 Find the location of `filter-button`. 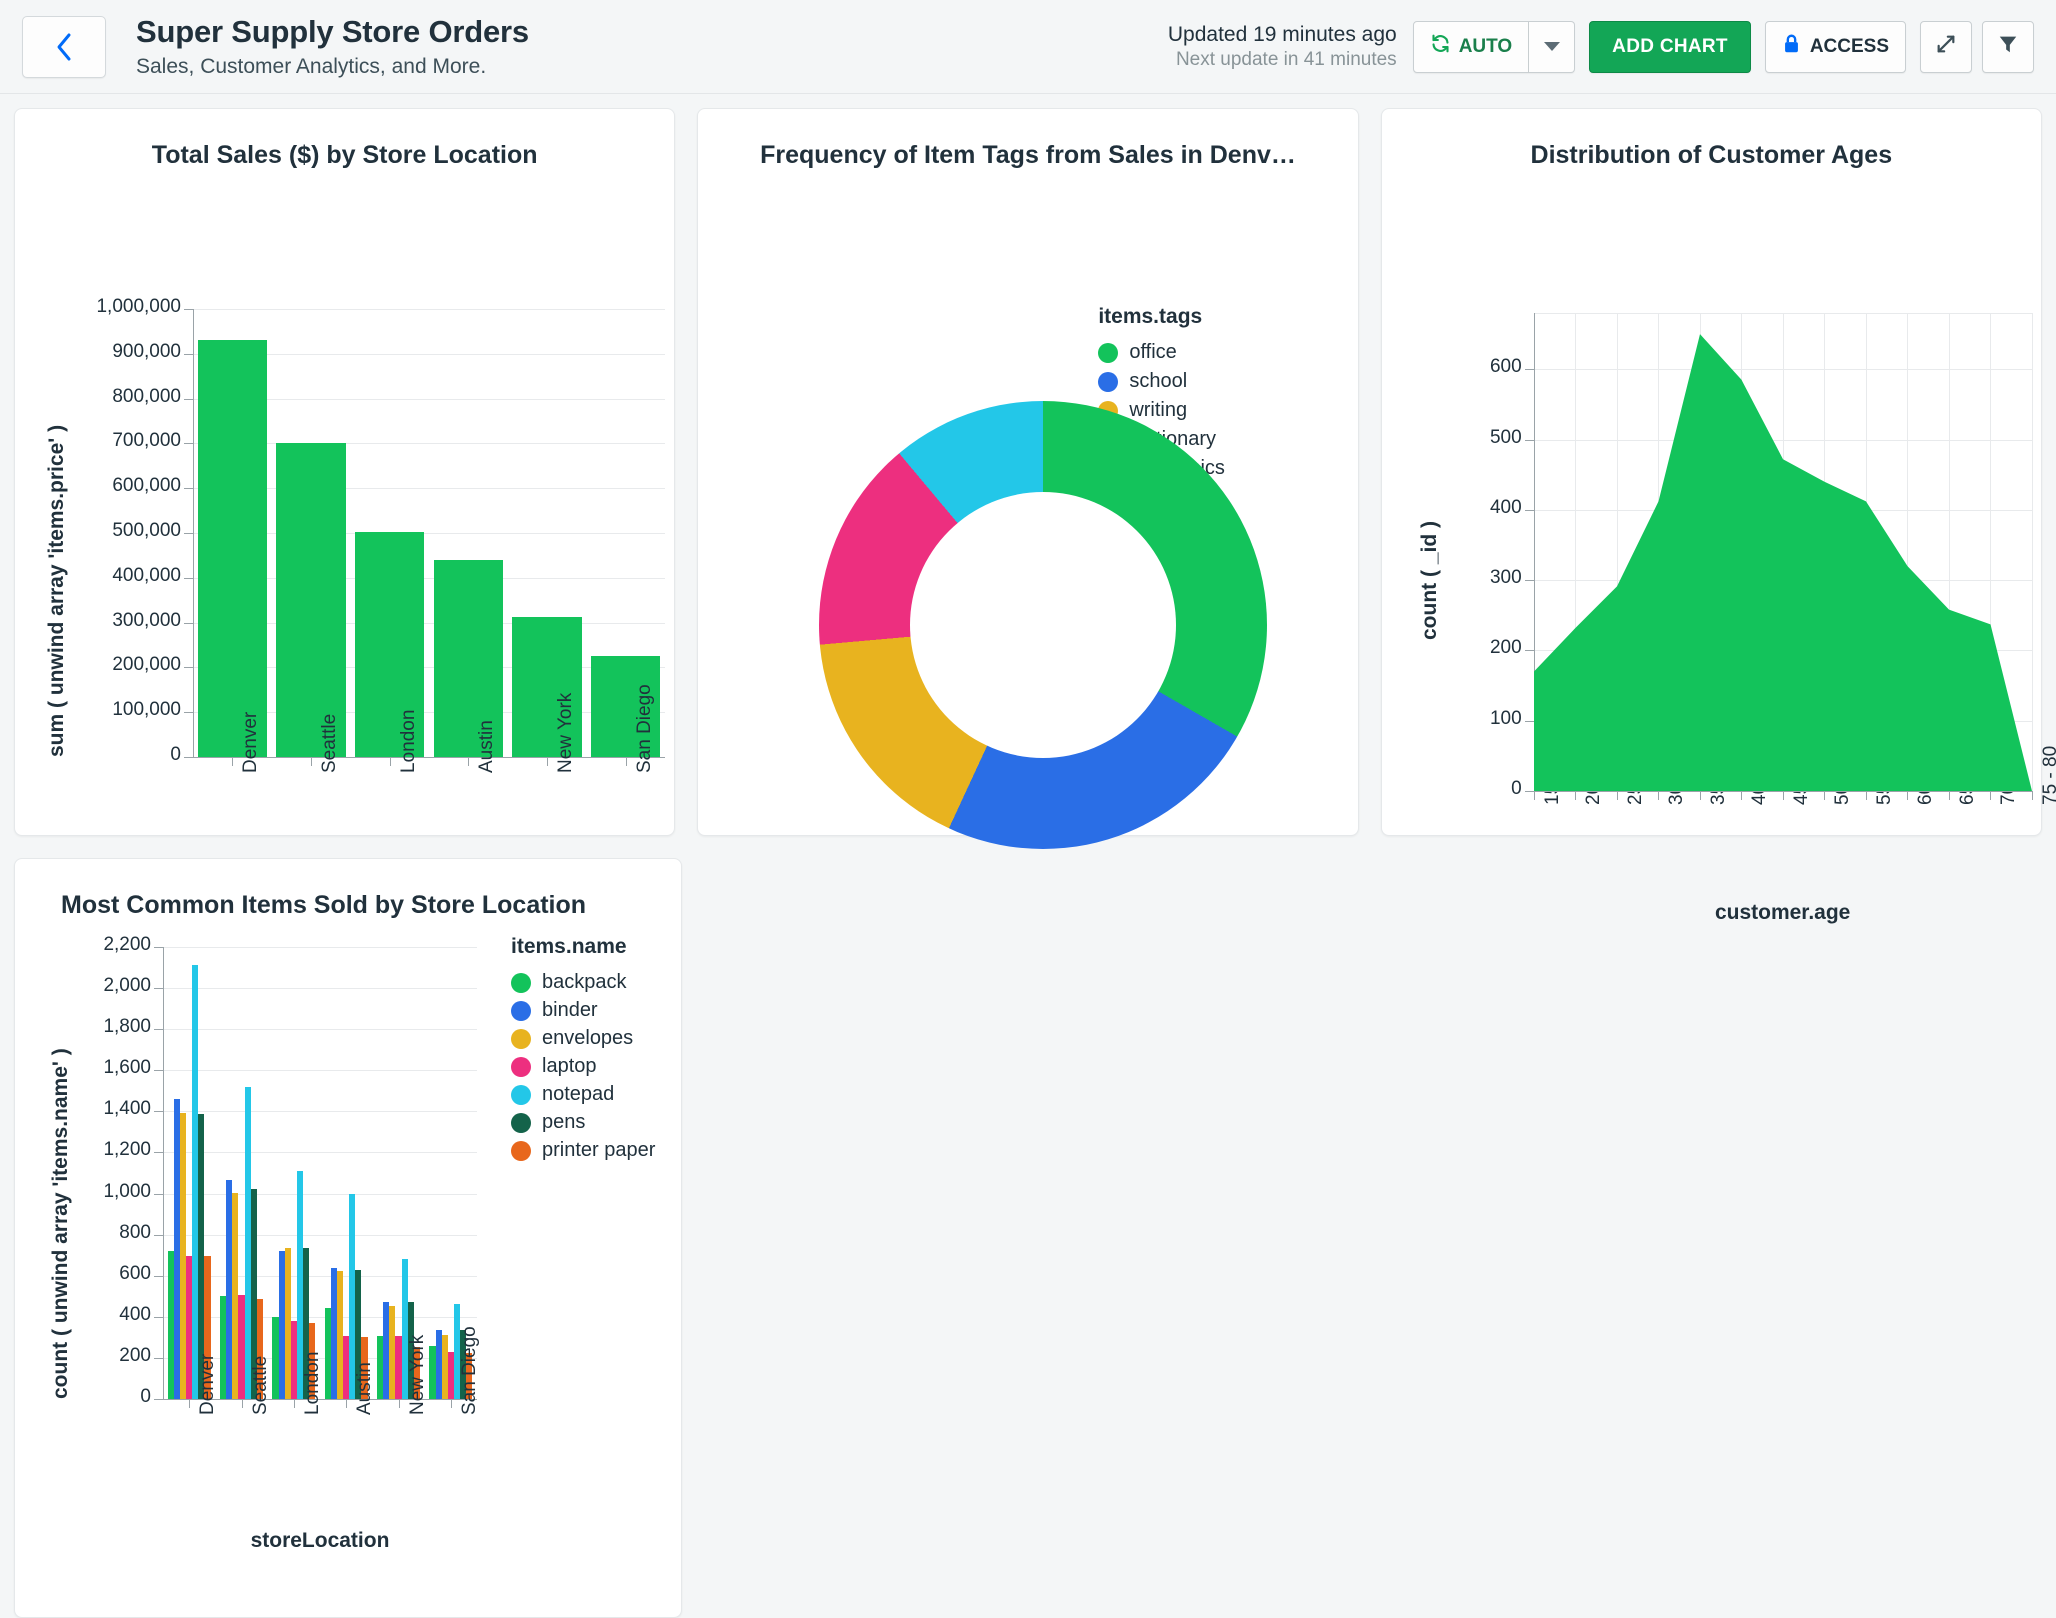

filter-button is located at coordinates (2008, 46).